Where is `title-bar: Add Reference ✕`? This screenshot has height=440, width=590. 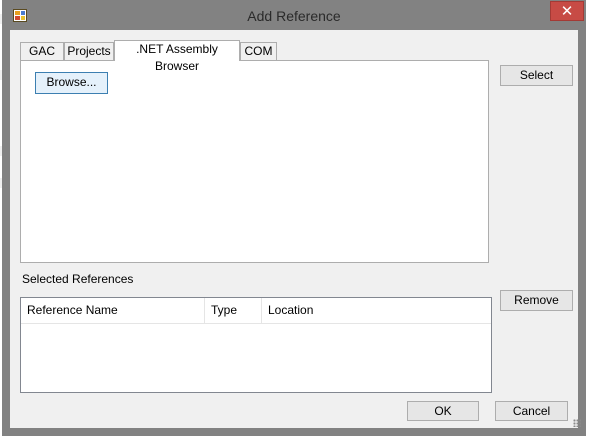
title-bar: Add Reference ✕ is located at coordinates (294, 15).